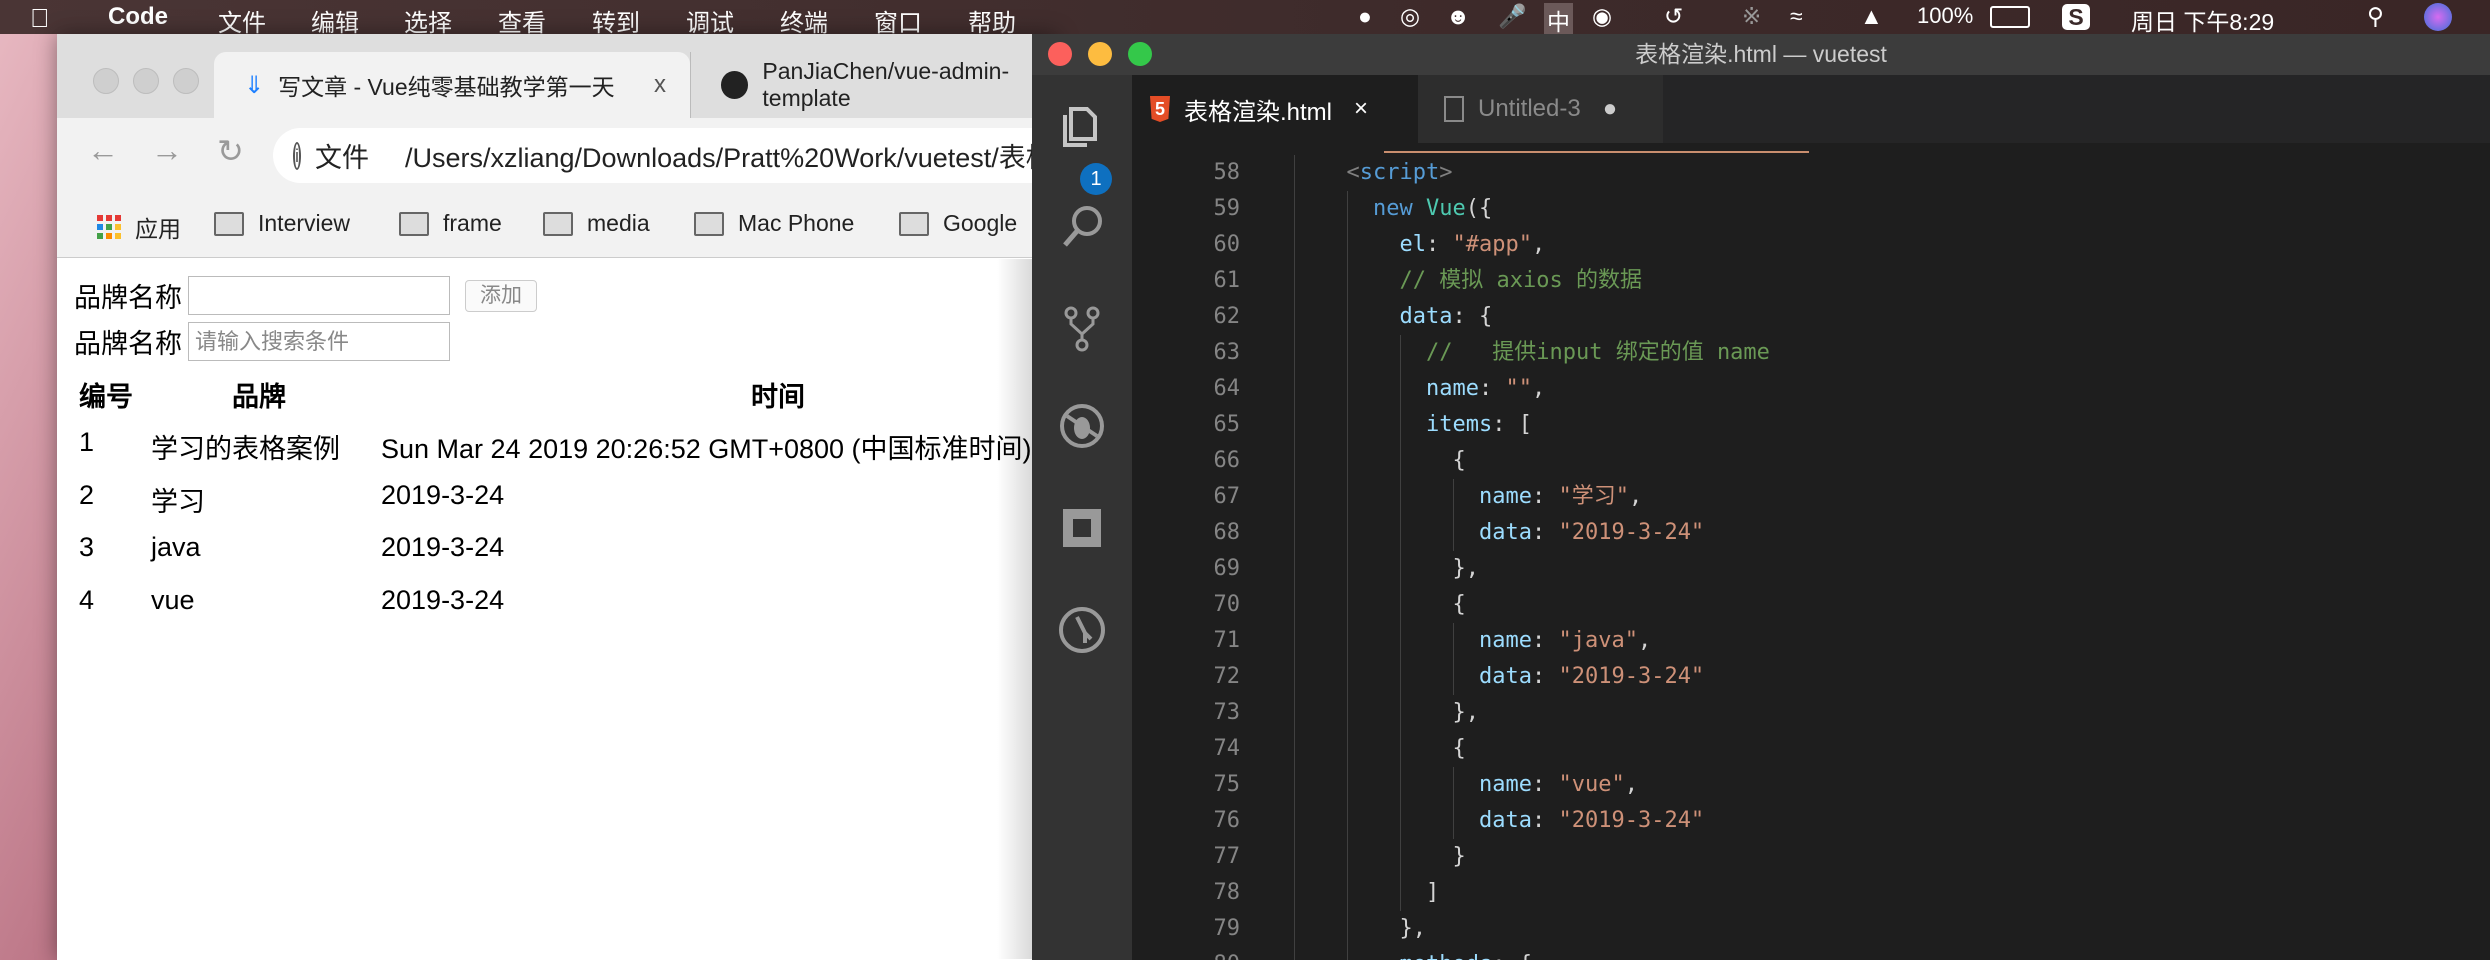  I want to click on code-line: methods: {, so click(1466, 953).